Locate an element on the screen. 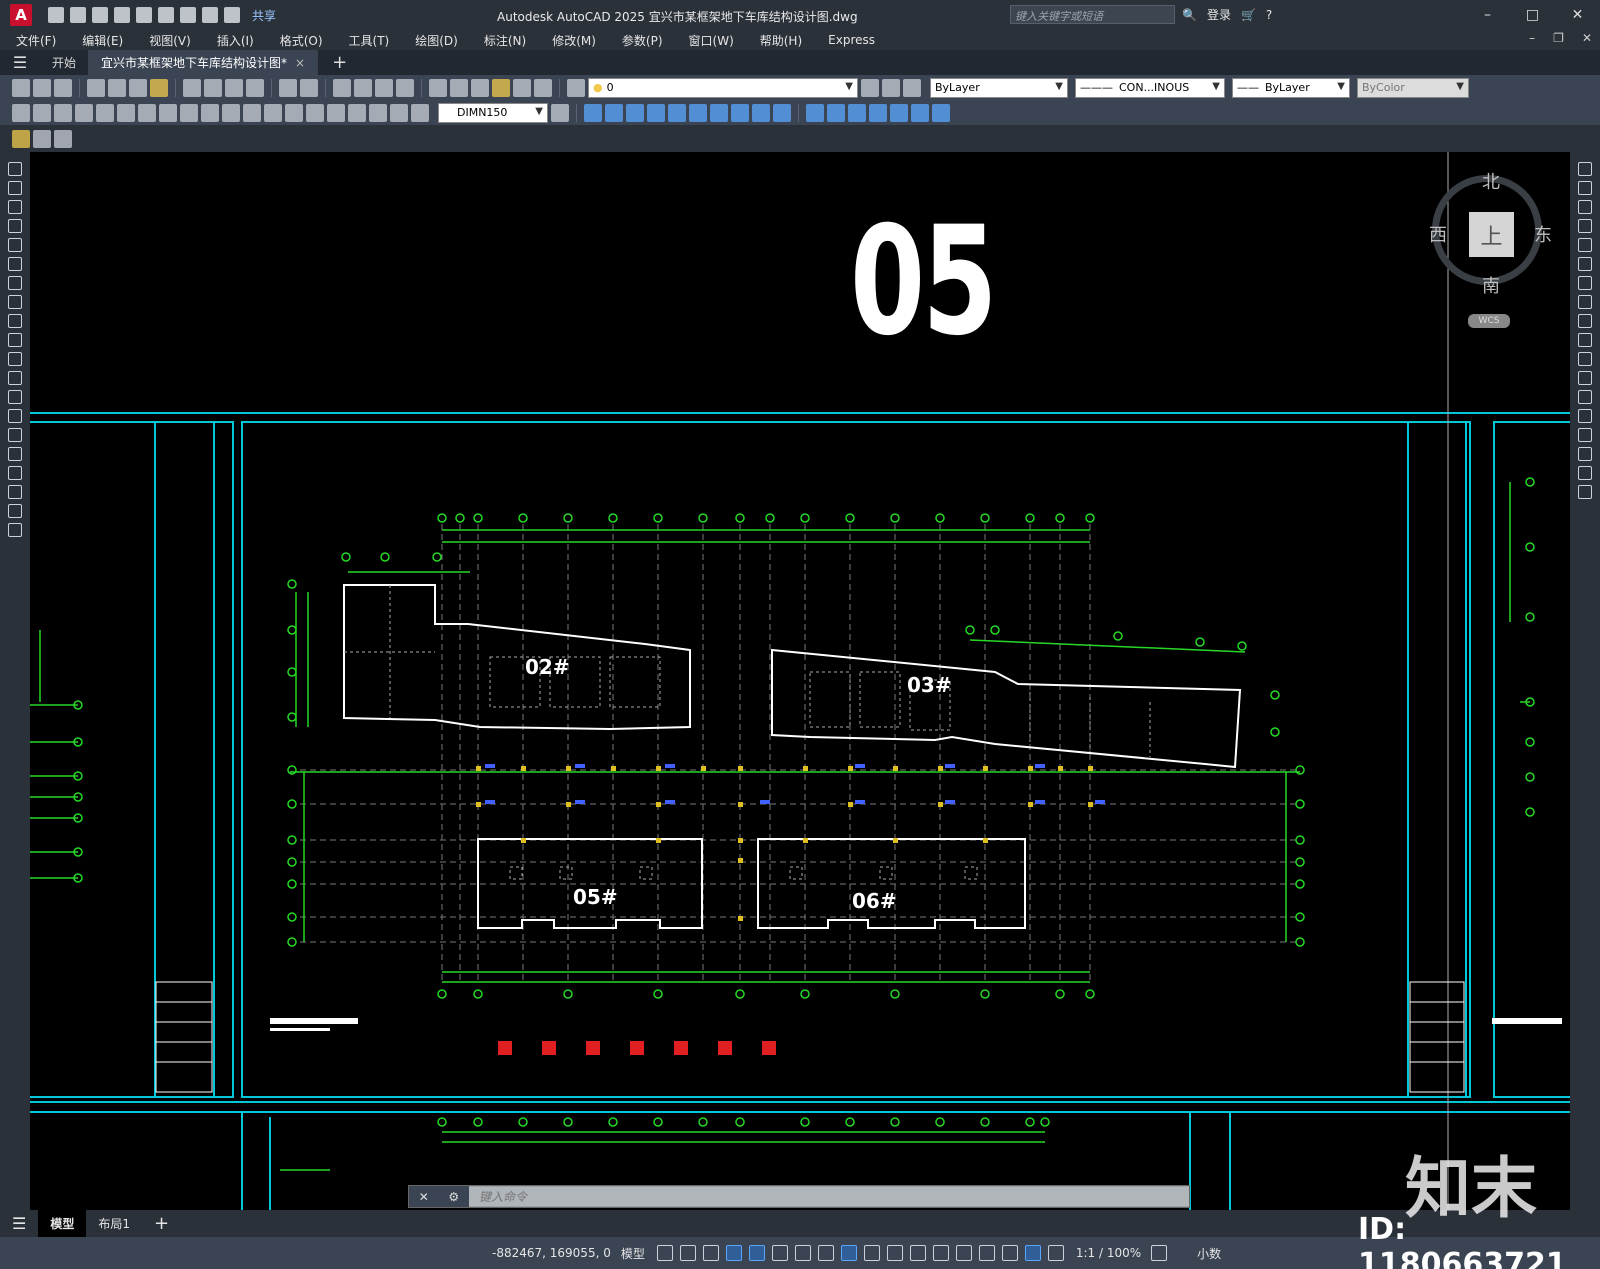 This screenshot has width=1600, height=1269. dim-break-icon is located at coordinates (273, 112).